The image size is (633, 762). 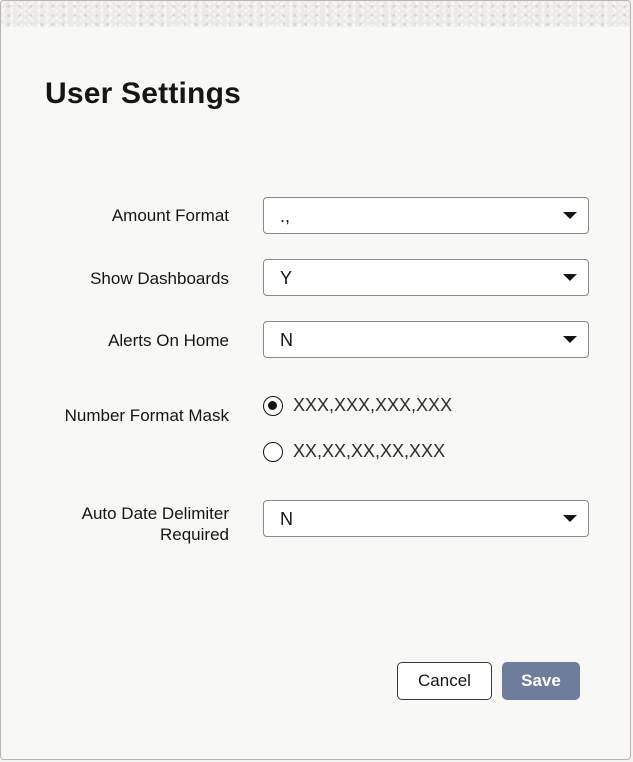 What do you see at coordinates (194, 534) in the screenshot?
I see `auto-date-delimiter-label-line2: Required` at bounding box center [194, 534].